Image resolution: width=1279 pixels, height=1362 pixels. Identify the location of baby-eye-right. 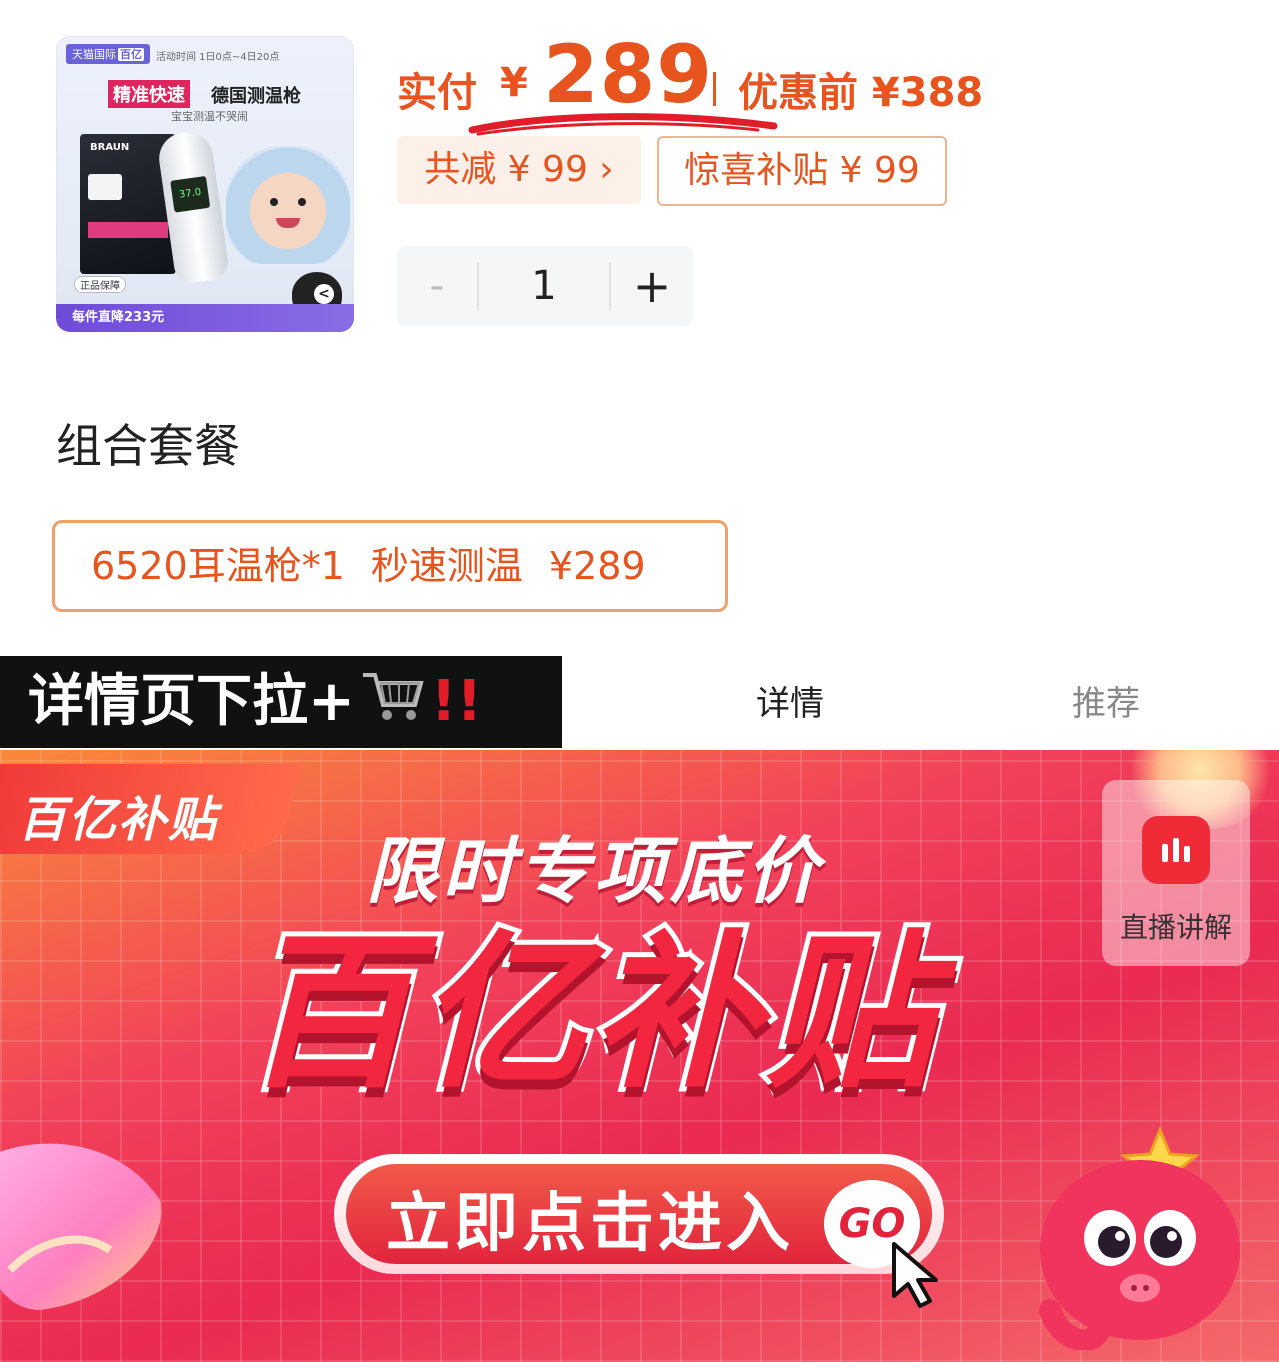
(302, 202).